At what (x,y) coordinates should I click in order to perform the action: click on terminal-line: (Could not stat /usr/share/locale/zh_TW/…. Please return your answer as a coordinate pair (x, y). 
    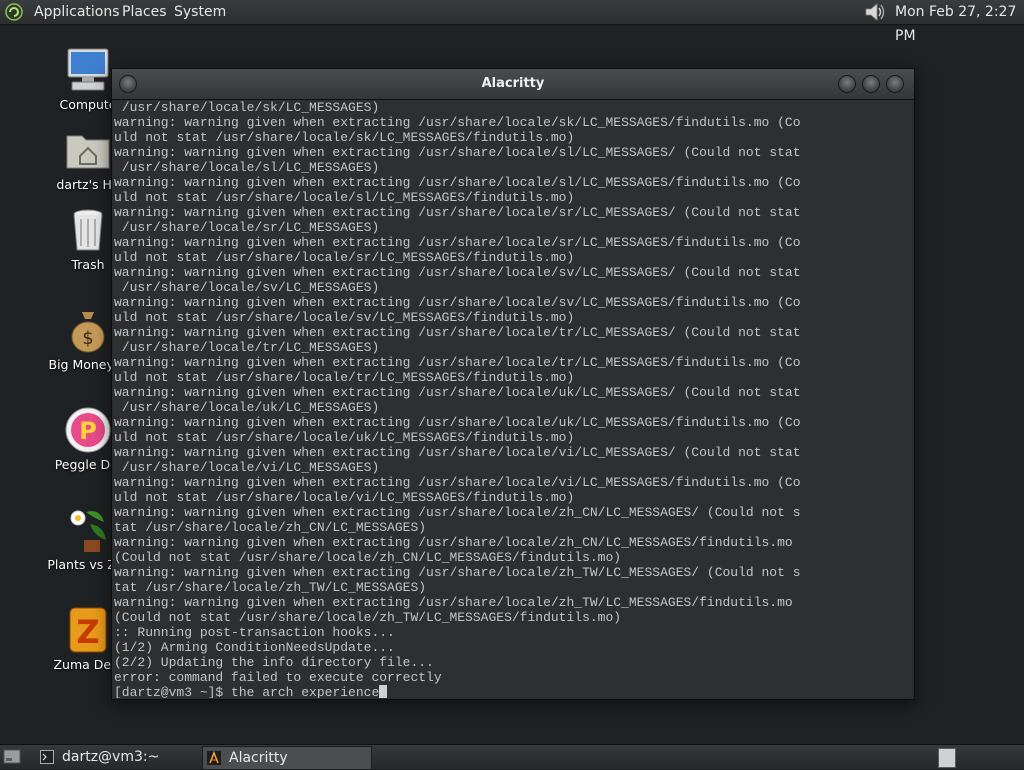
    Looking at the image, I should click on (368, 617).